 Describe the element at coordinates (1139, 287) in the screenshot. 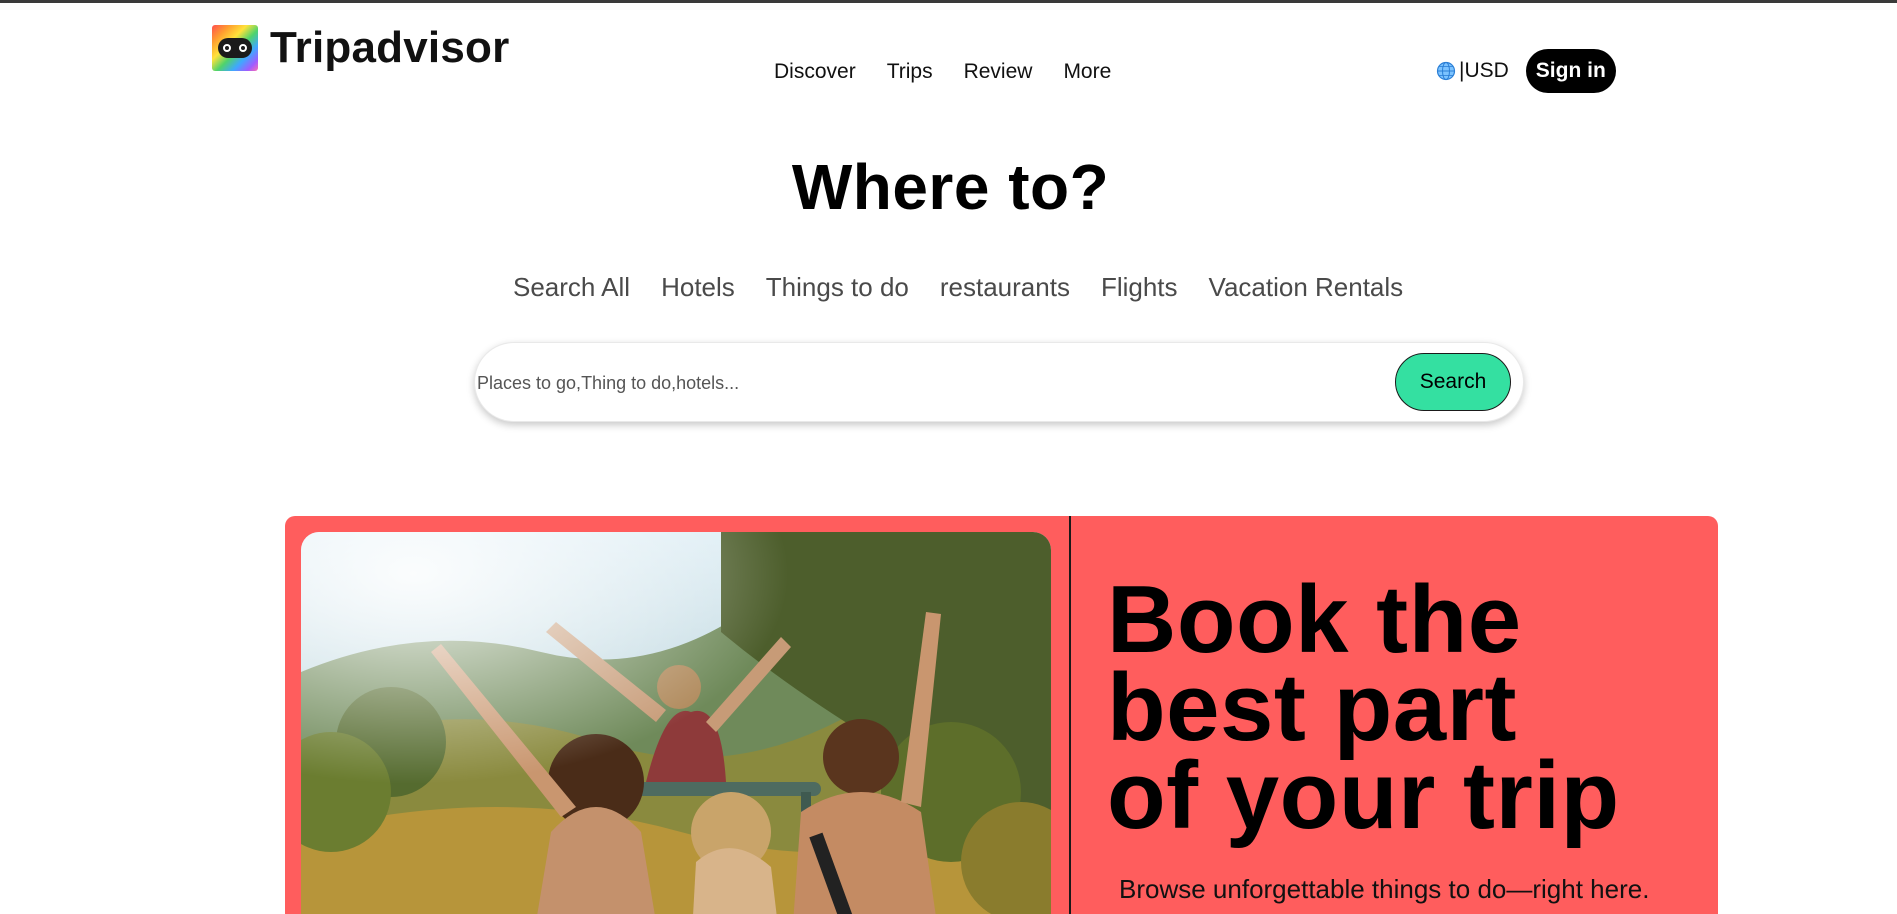

I see `tab-flights: Flights` at that location.